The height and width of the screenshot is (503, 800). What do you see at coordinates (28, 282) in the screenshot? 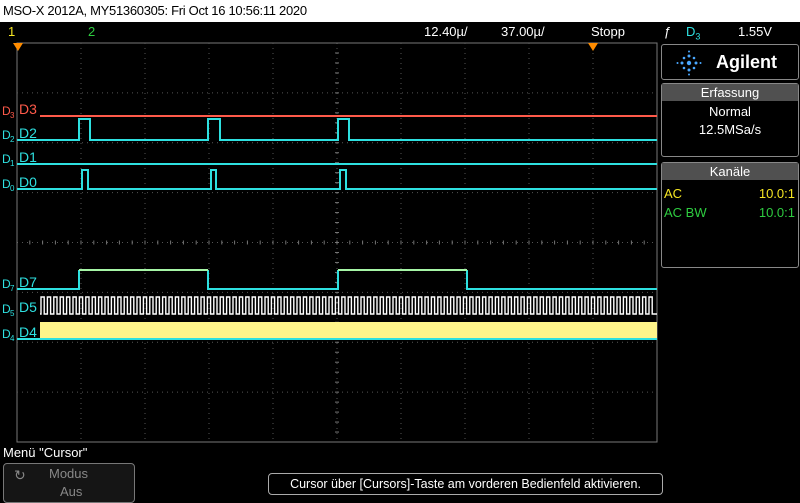
I see `channel-name-d7: D7` at bounding box center [28, 282].